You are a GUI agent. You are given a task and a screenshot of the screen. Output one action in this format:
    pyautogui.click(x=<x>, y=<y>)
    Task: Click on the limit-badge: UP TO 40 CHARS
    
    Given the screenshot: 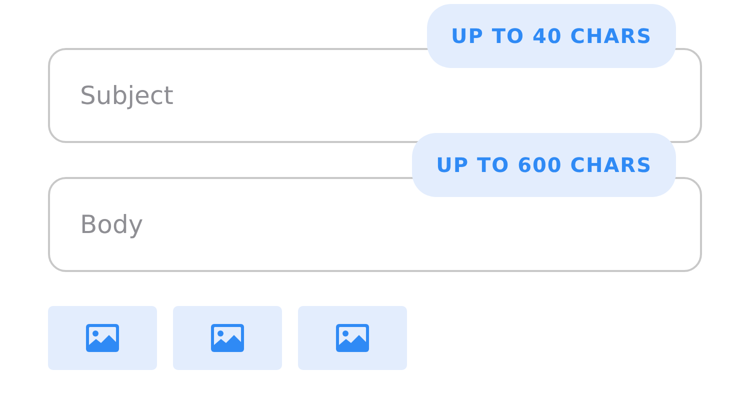 What is the action you would take?
    pyautogui.click(x=551, y=36)
    